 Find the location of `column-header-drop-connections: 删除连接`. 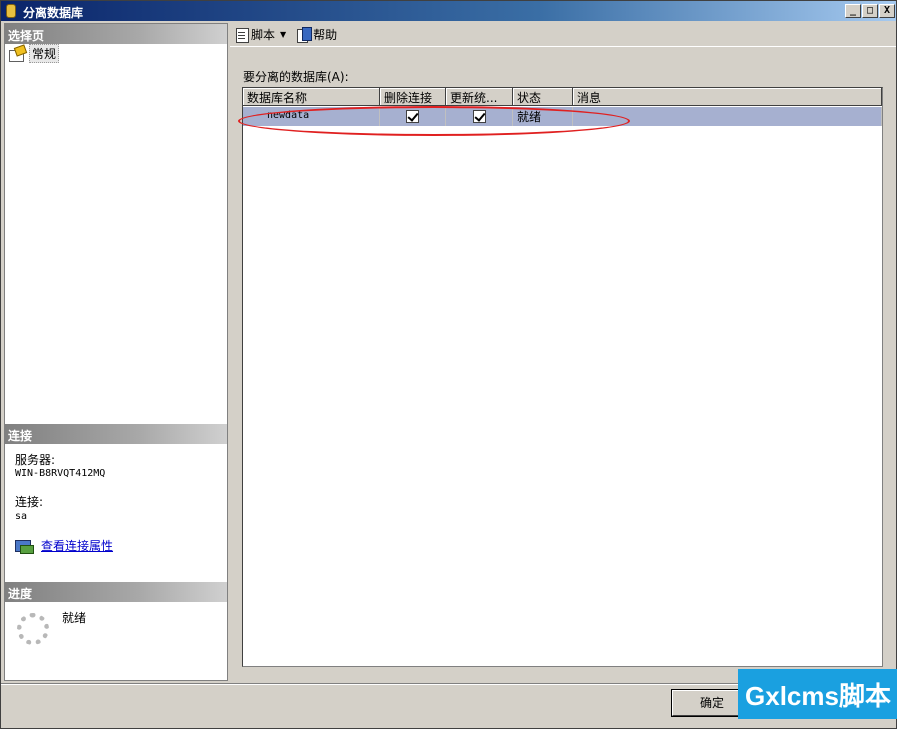

column-header-drop-connections: 删除连接 is located at coordinates (413, 97).